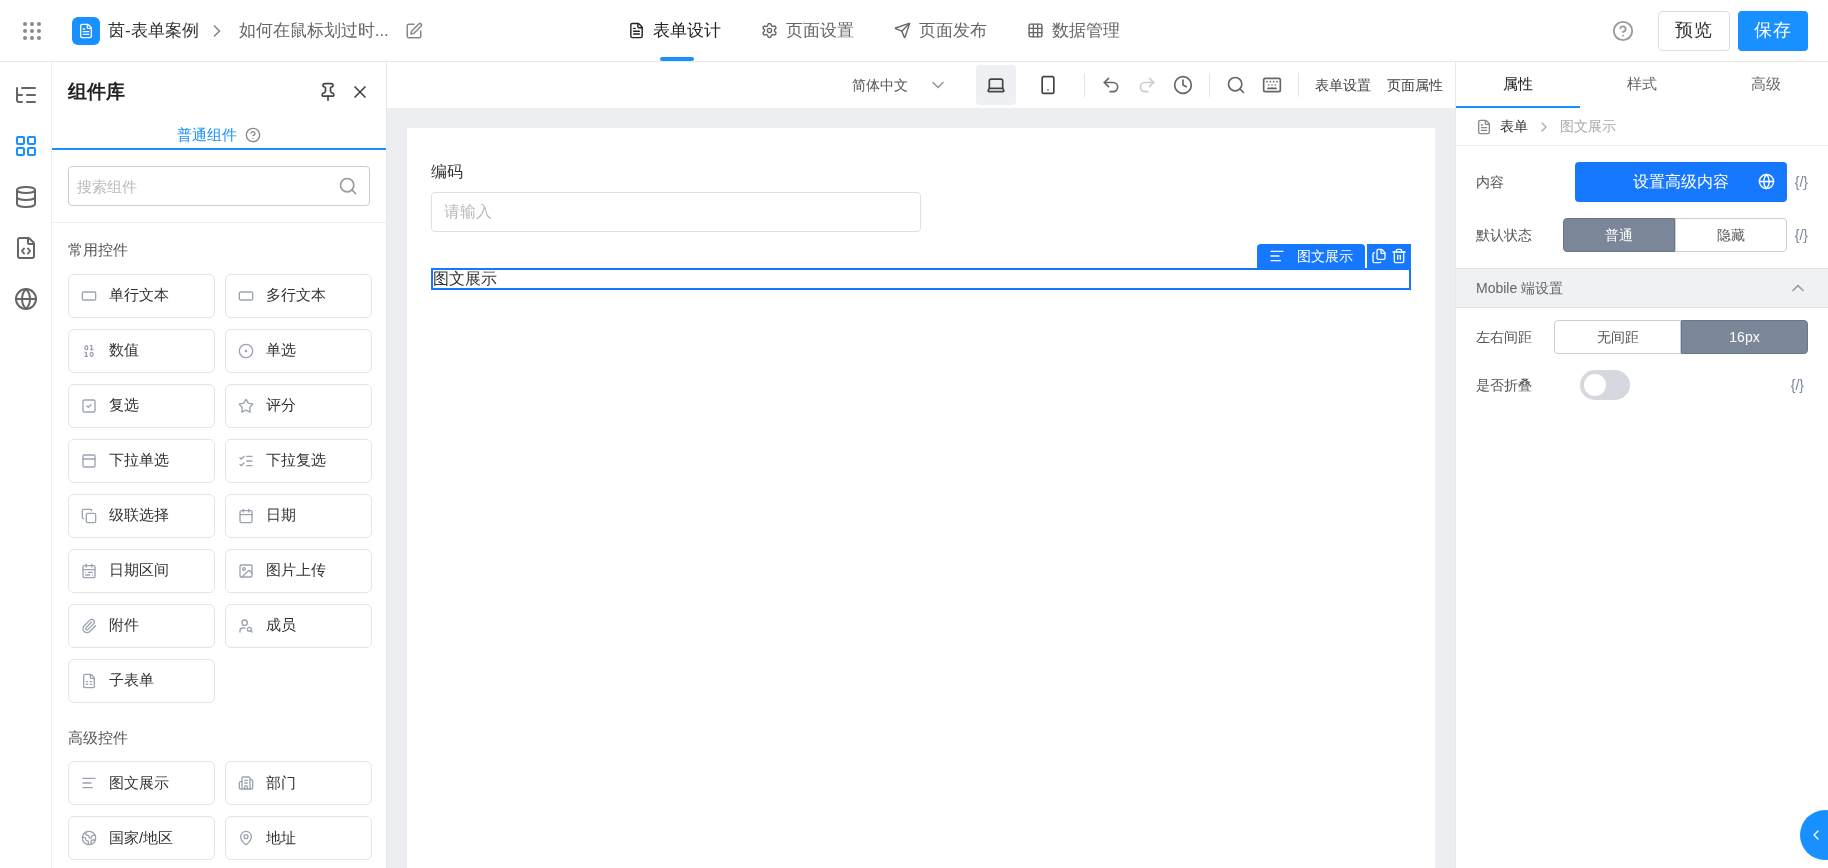  Describe the element at coordinates (139, 295) in the screenshot. I see `component-label: 单行文本` at that location.